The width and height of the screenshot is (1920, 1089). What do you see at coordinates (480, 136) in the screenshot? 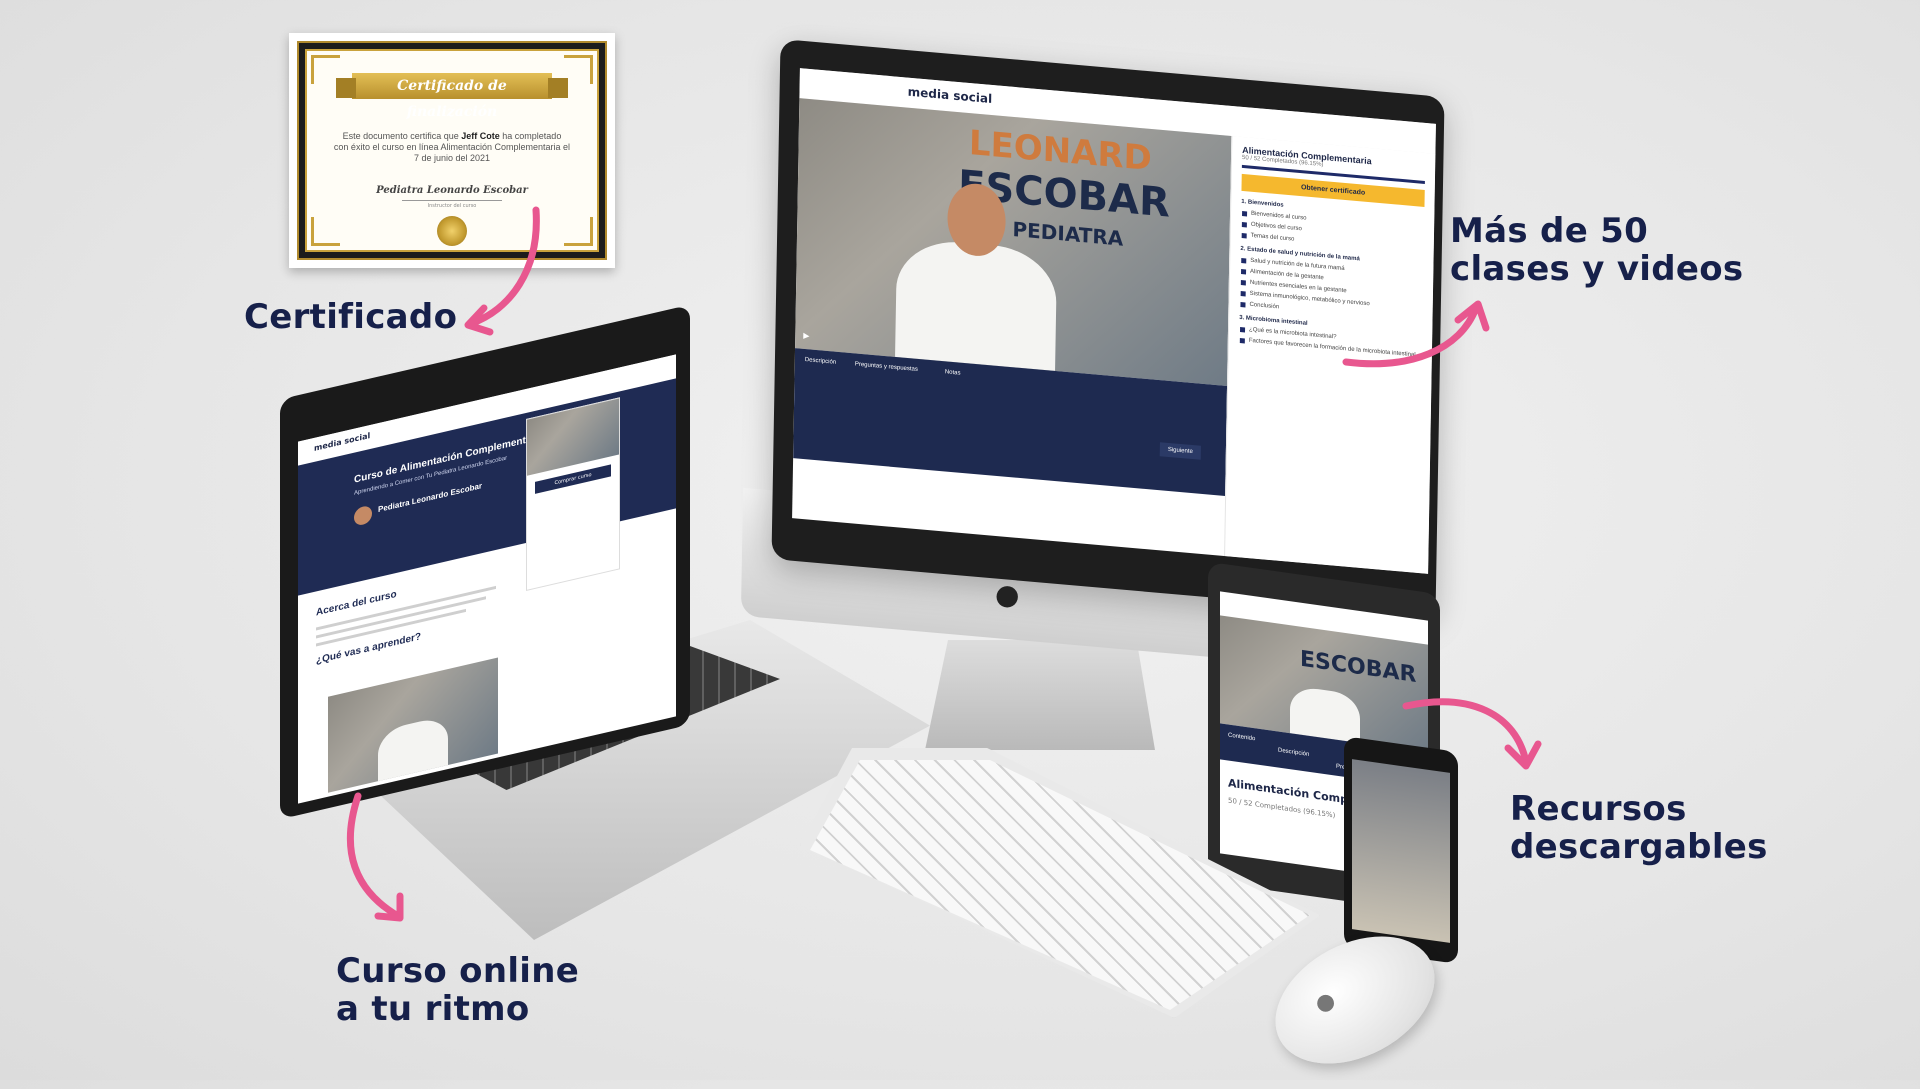
I see `recipient-name: Jeff Cote` at bounding box center [480, 136].